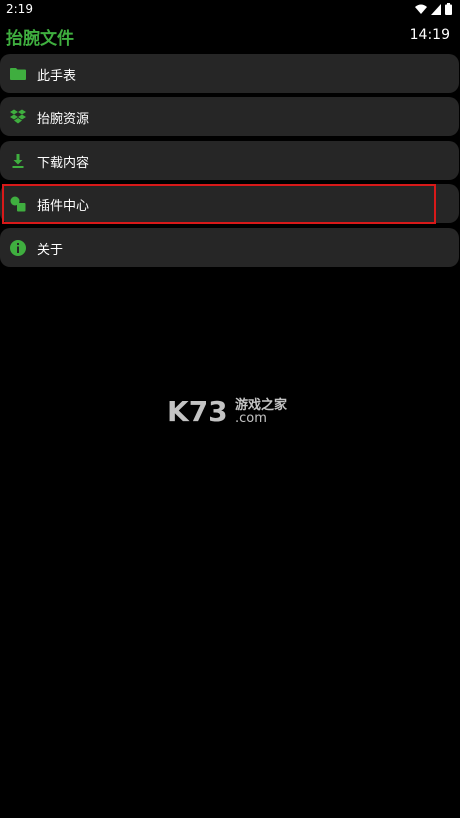 Image resolution: width=460 pixels, height=818 pixels. Describe the element at coordinates (19, 9) in the screenshot. I see `status-time: 2:19` at that location.